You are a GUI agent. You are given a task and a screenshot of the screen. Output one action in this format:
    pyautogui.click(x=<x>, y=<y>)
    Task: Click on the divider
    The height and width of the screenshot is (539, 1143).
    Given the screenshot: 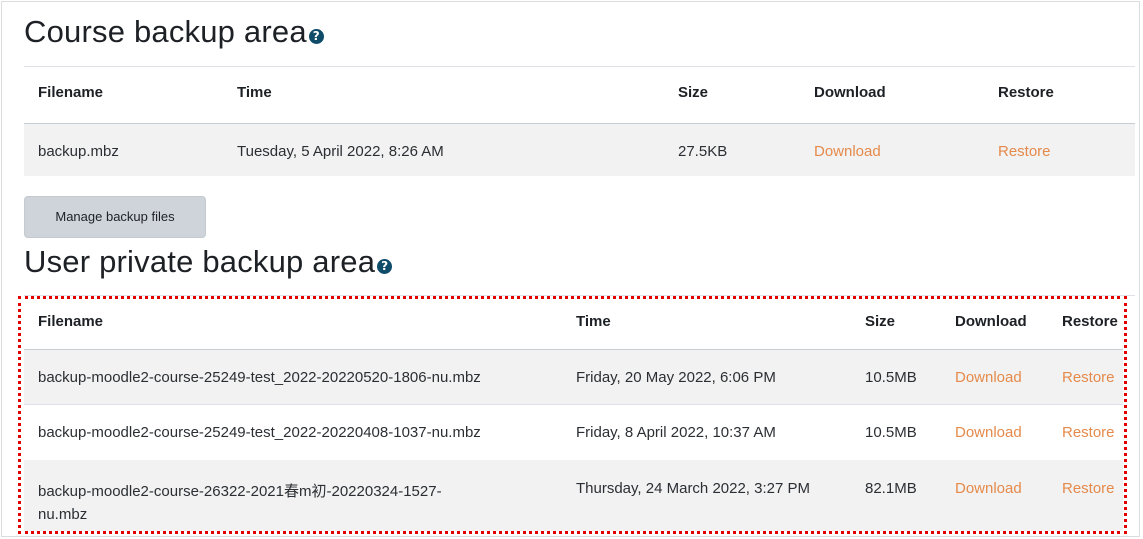 What is the action you would take?
    pyautogui.click(x=579, y=66)
    